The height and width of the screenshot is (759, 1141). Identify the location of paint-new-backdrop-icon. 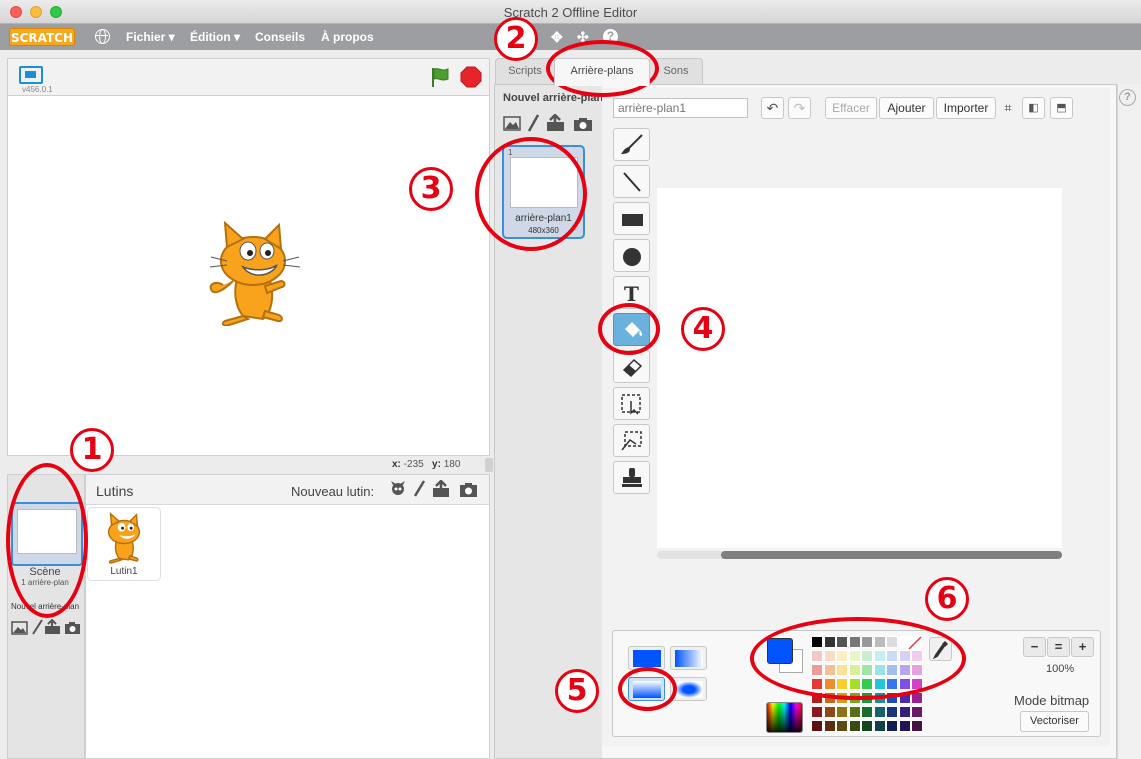
(533, 123).